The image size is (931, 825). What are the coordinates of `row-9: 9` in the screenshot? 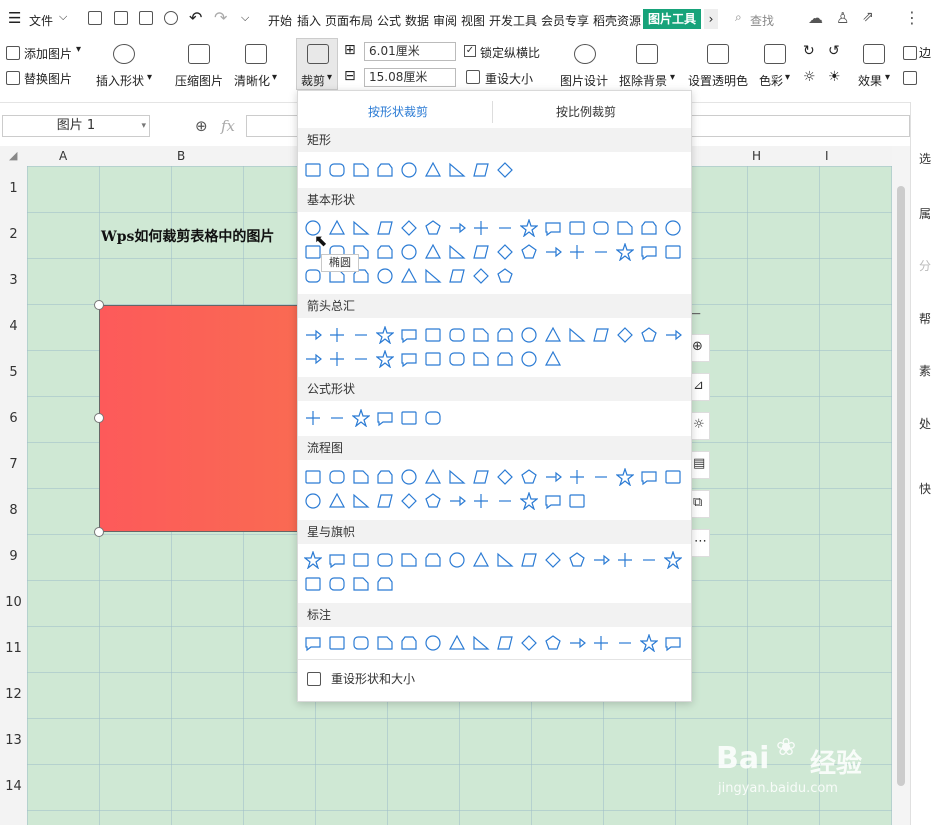 It's located at (13, 556).